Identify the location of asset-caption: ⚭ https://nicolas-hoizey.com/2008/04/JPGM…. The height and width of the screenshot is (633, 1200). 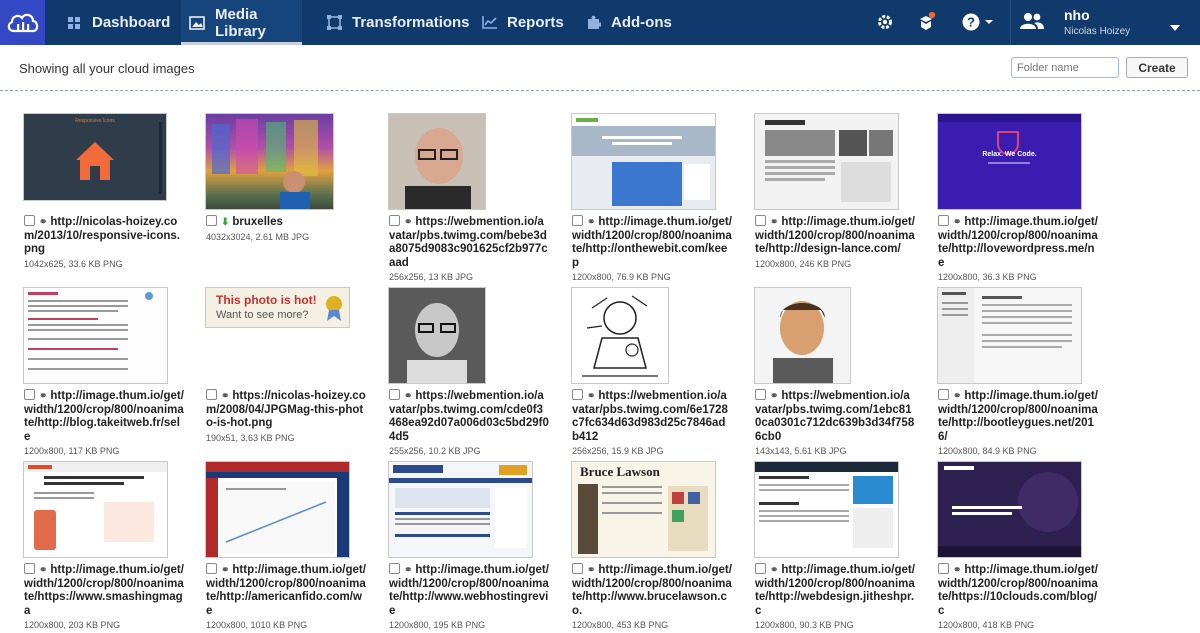
(286, 416).